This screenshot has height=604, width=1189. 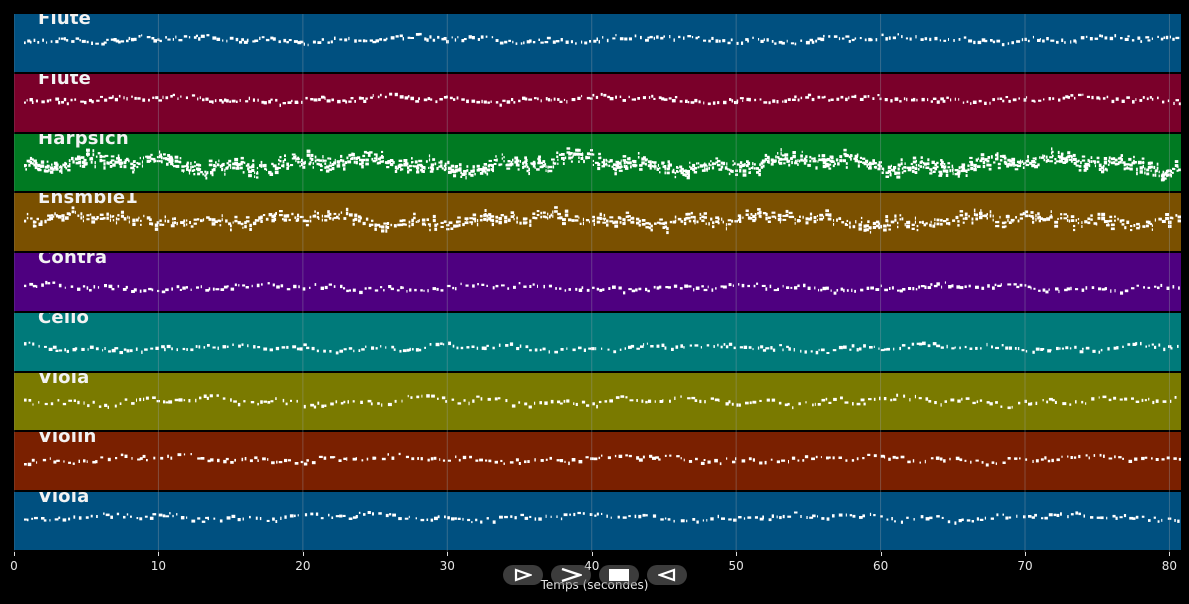 What do you see at coordinates (523, 575) in the screenshot?
I see `play-button` at bounding box center [523, 575].